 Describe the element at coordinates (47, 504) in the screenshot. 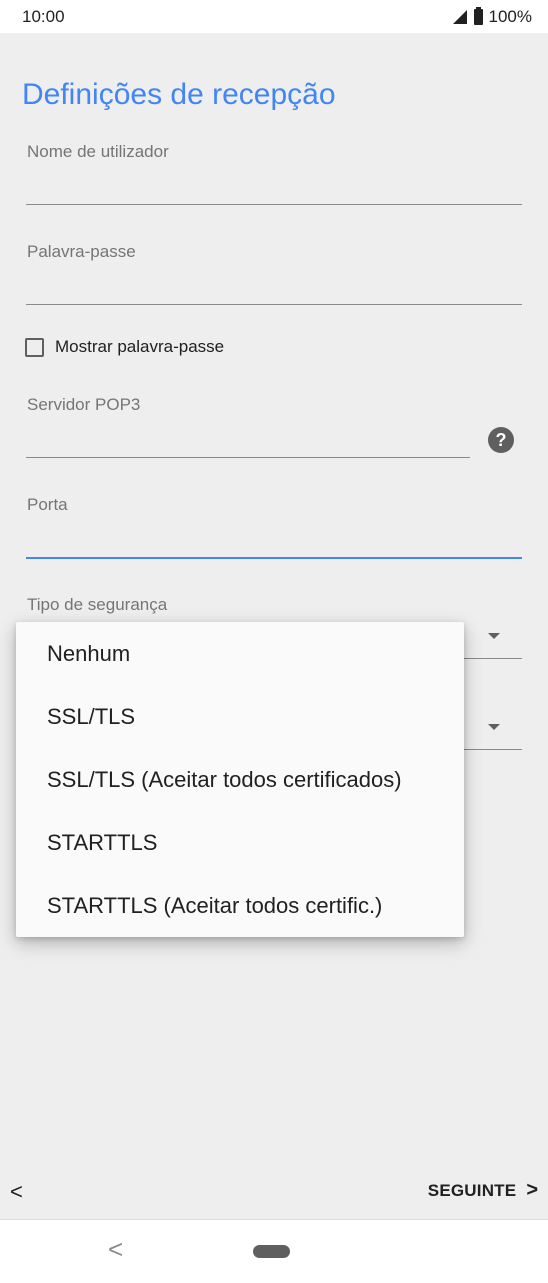

I see `port-label: Porta` at that location.